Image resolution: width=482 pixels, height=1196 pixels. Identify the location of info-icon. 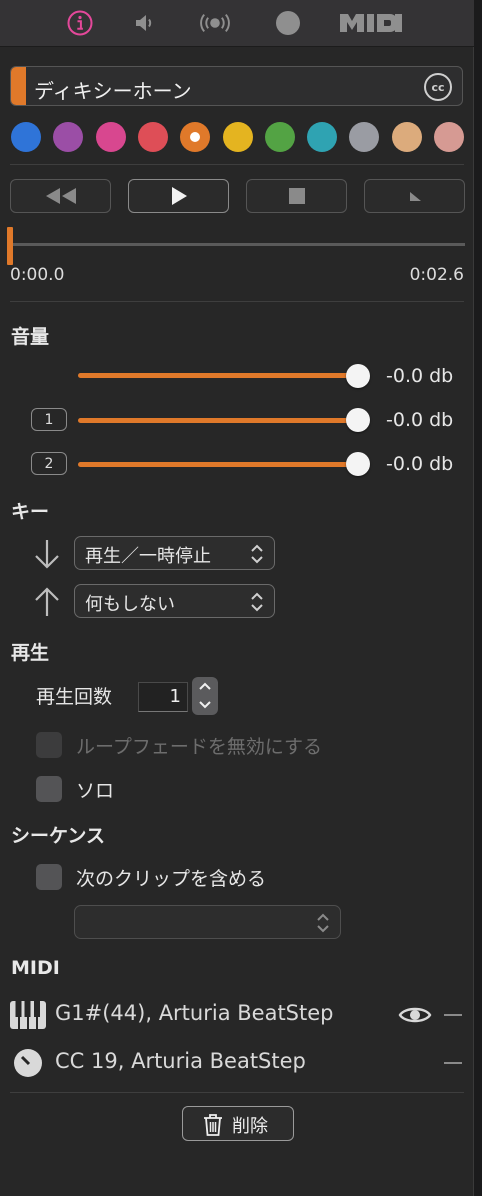
(80, 23).